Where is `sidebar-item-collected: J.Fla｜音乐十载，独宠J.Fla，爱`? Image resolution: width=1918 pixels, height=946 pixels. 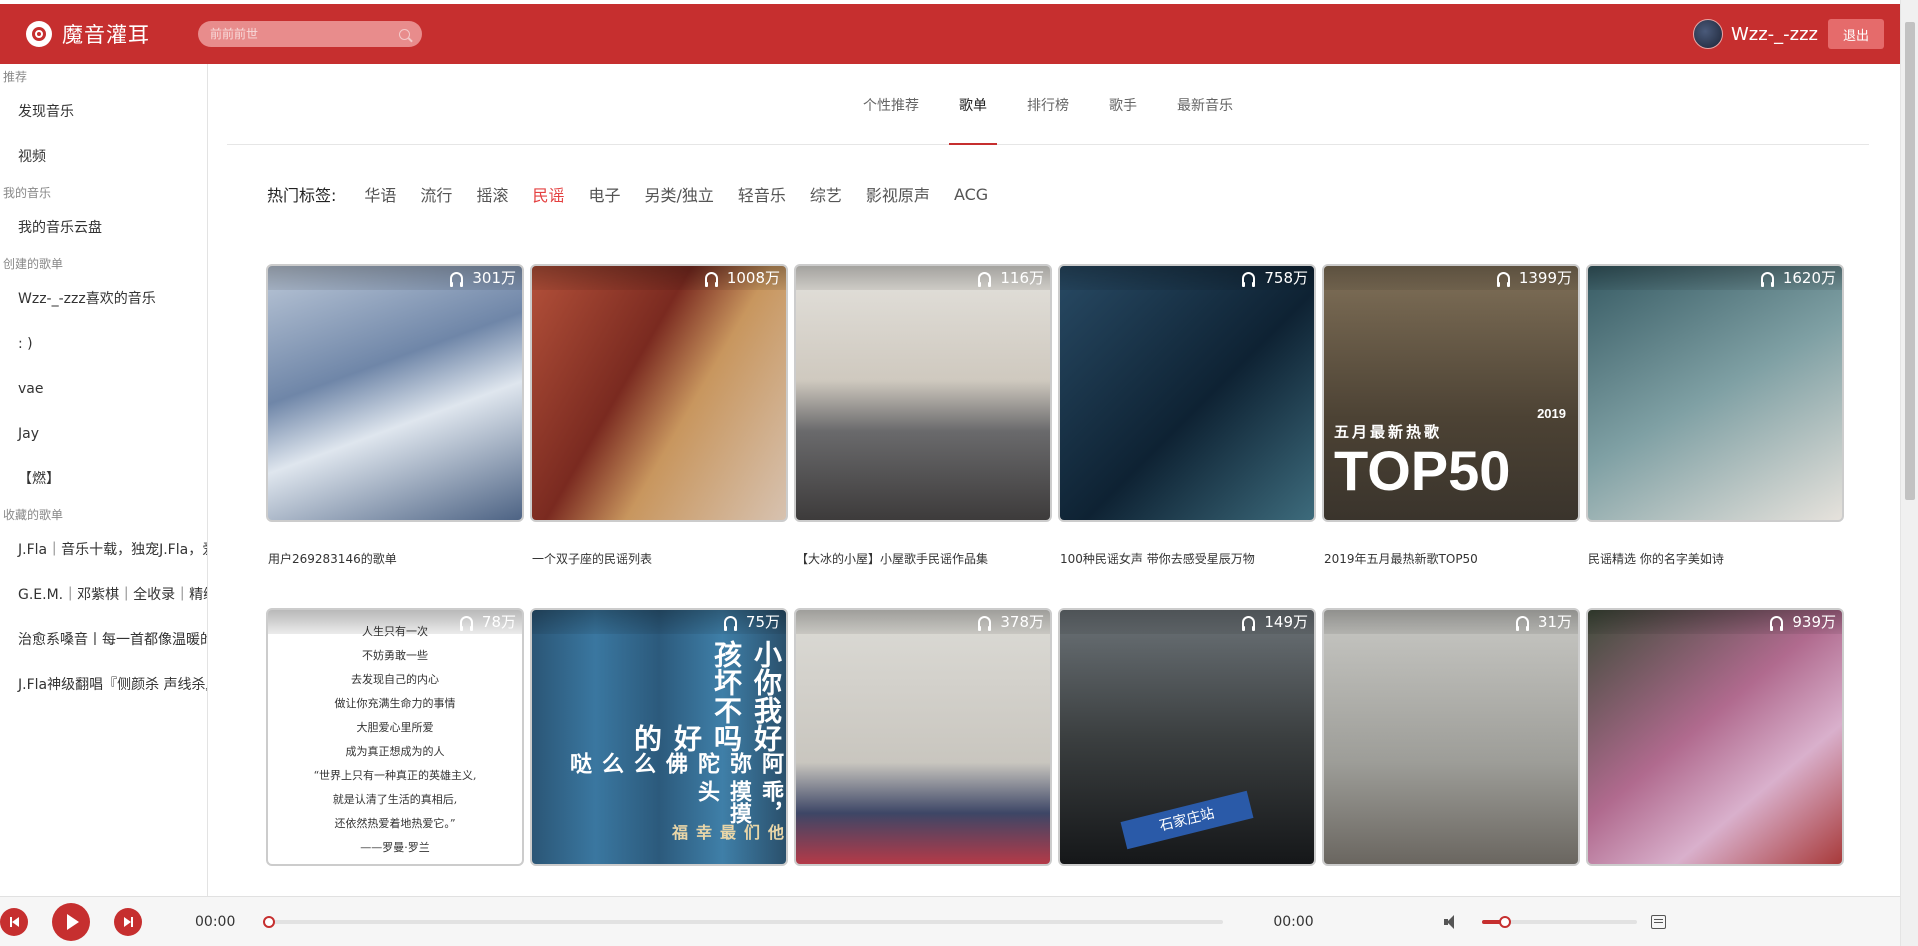 sidebar-item-collected: J.Fla｜音乐十载，独宠J.Fla，爱 is located at coordinates (103, 550).